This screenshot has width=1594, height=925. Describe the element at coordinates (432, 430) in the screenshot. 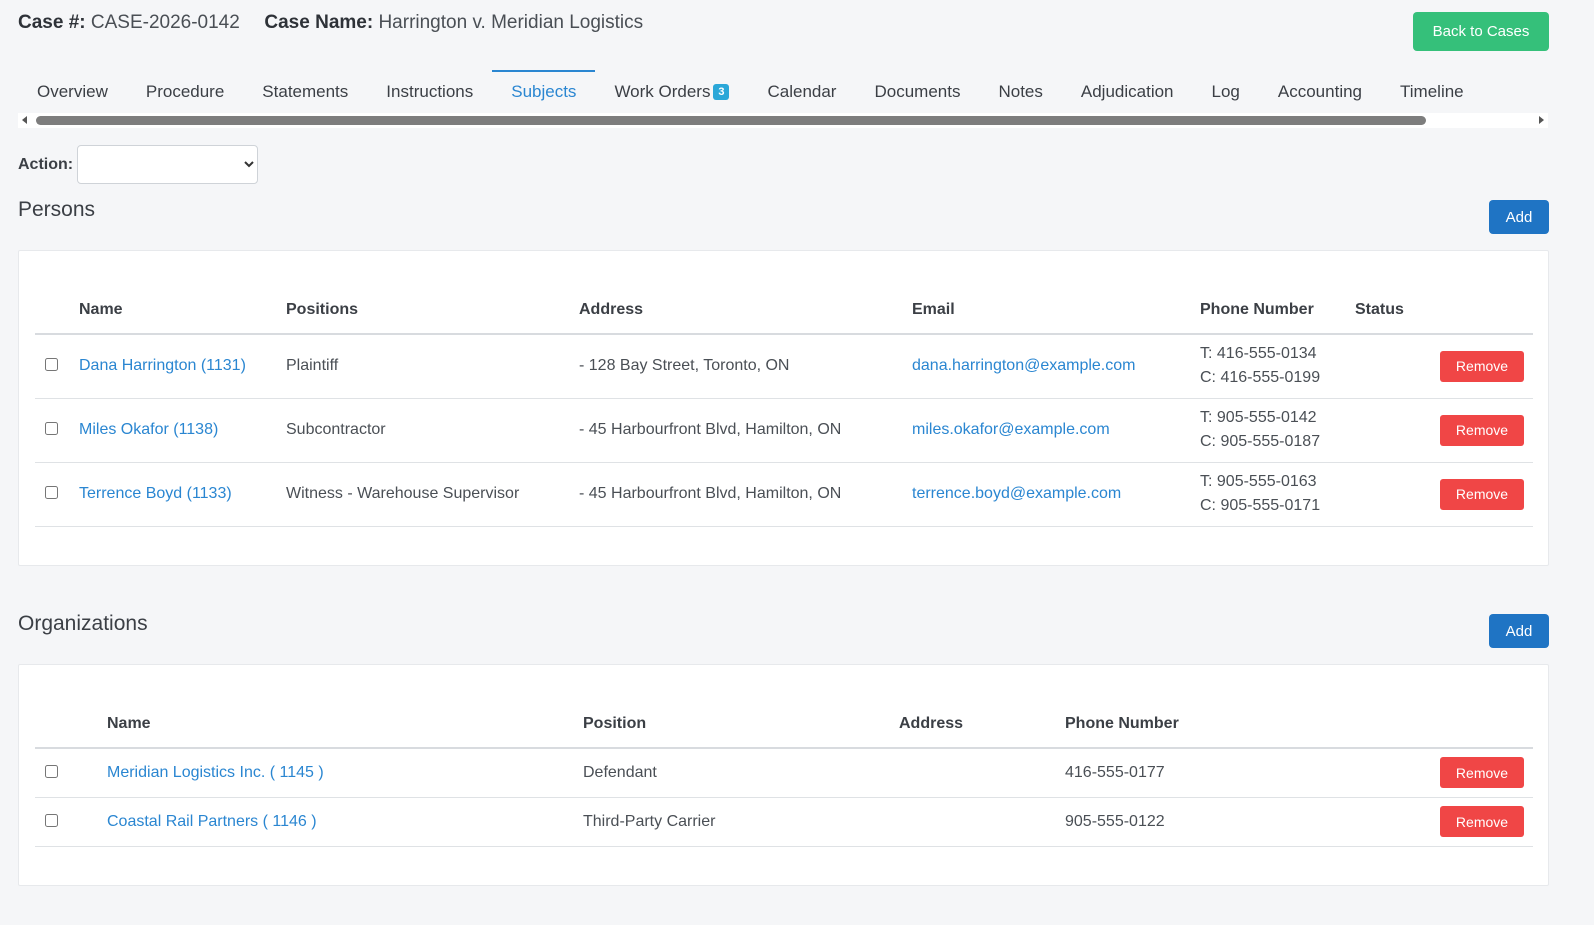

I see `person-position: Subcontractor` at that location.